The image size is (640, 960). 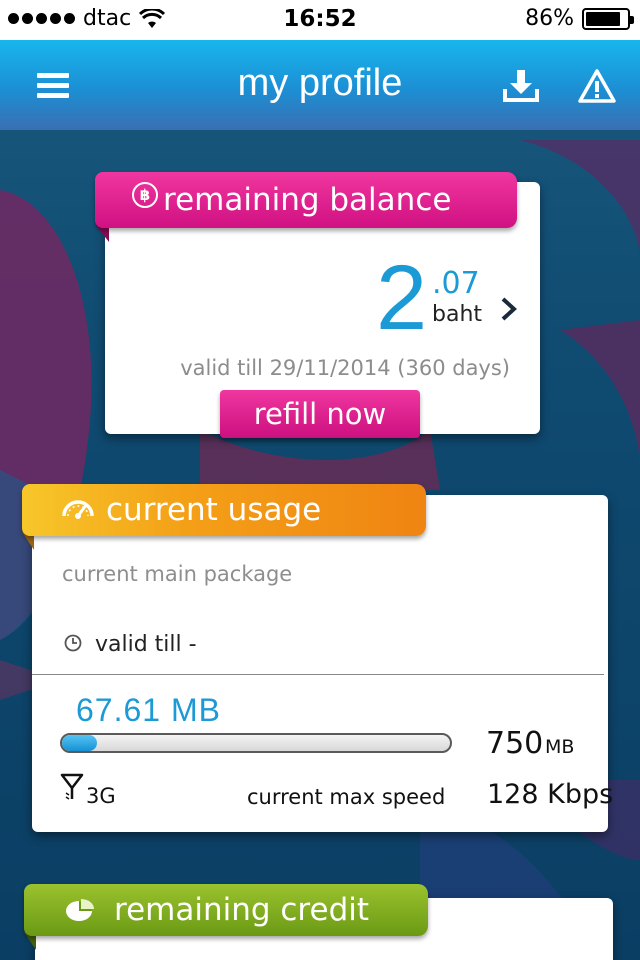 I want to click on download-icon, so click(x=521, y=86).